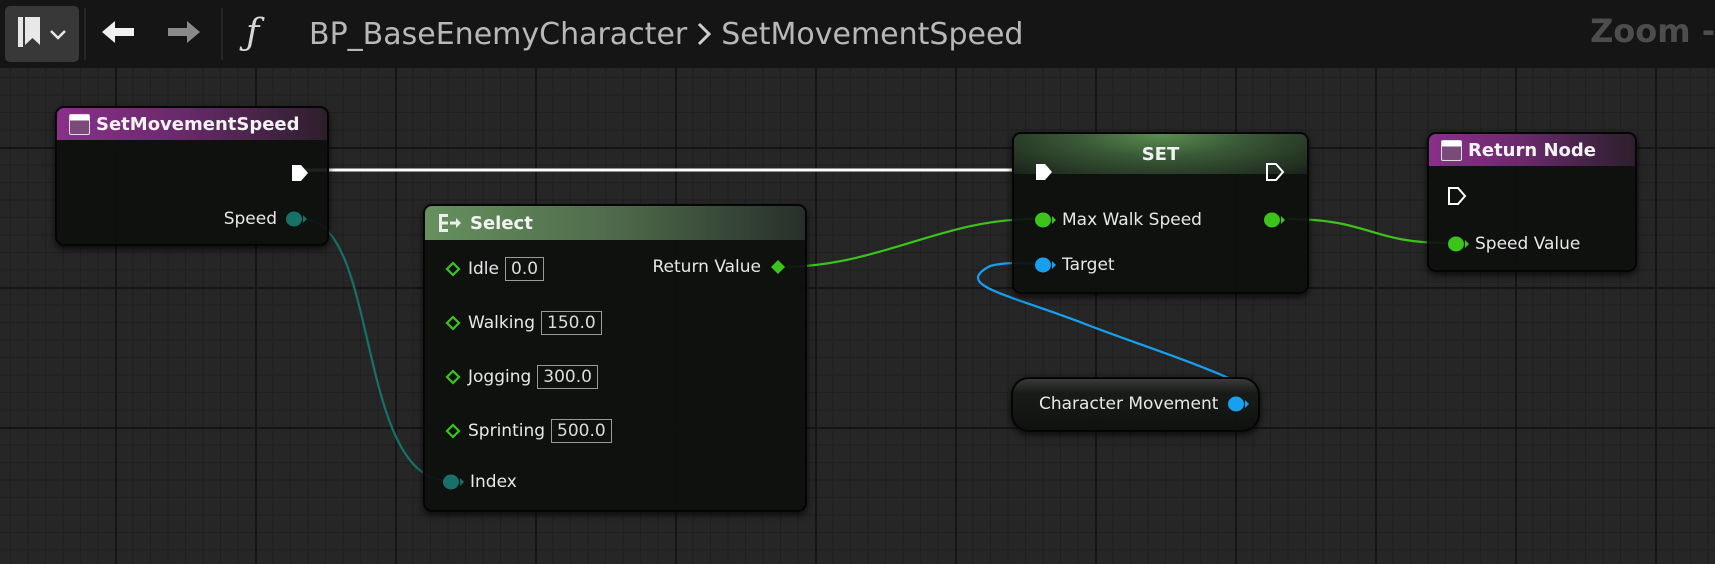 The width and height of the screenshot is (1715, 564). I want to click on node-title: Select, so click(501, 223).